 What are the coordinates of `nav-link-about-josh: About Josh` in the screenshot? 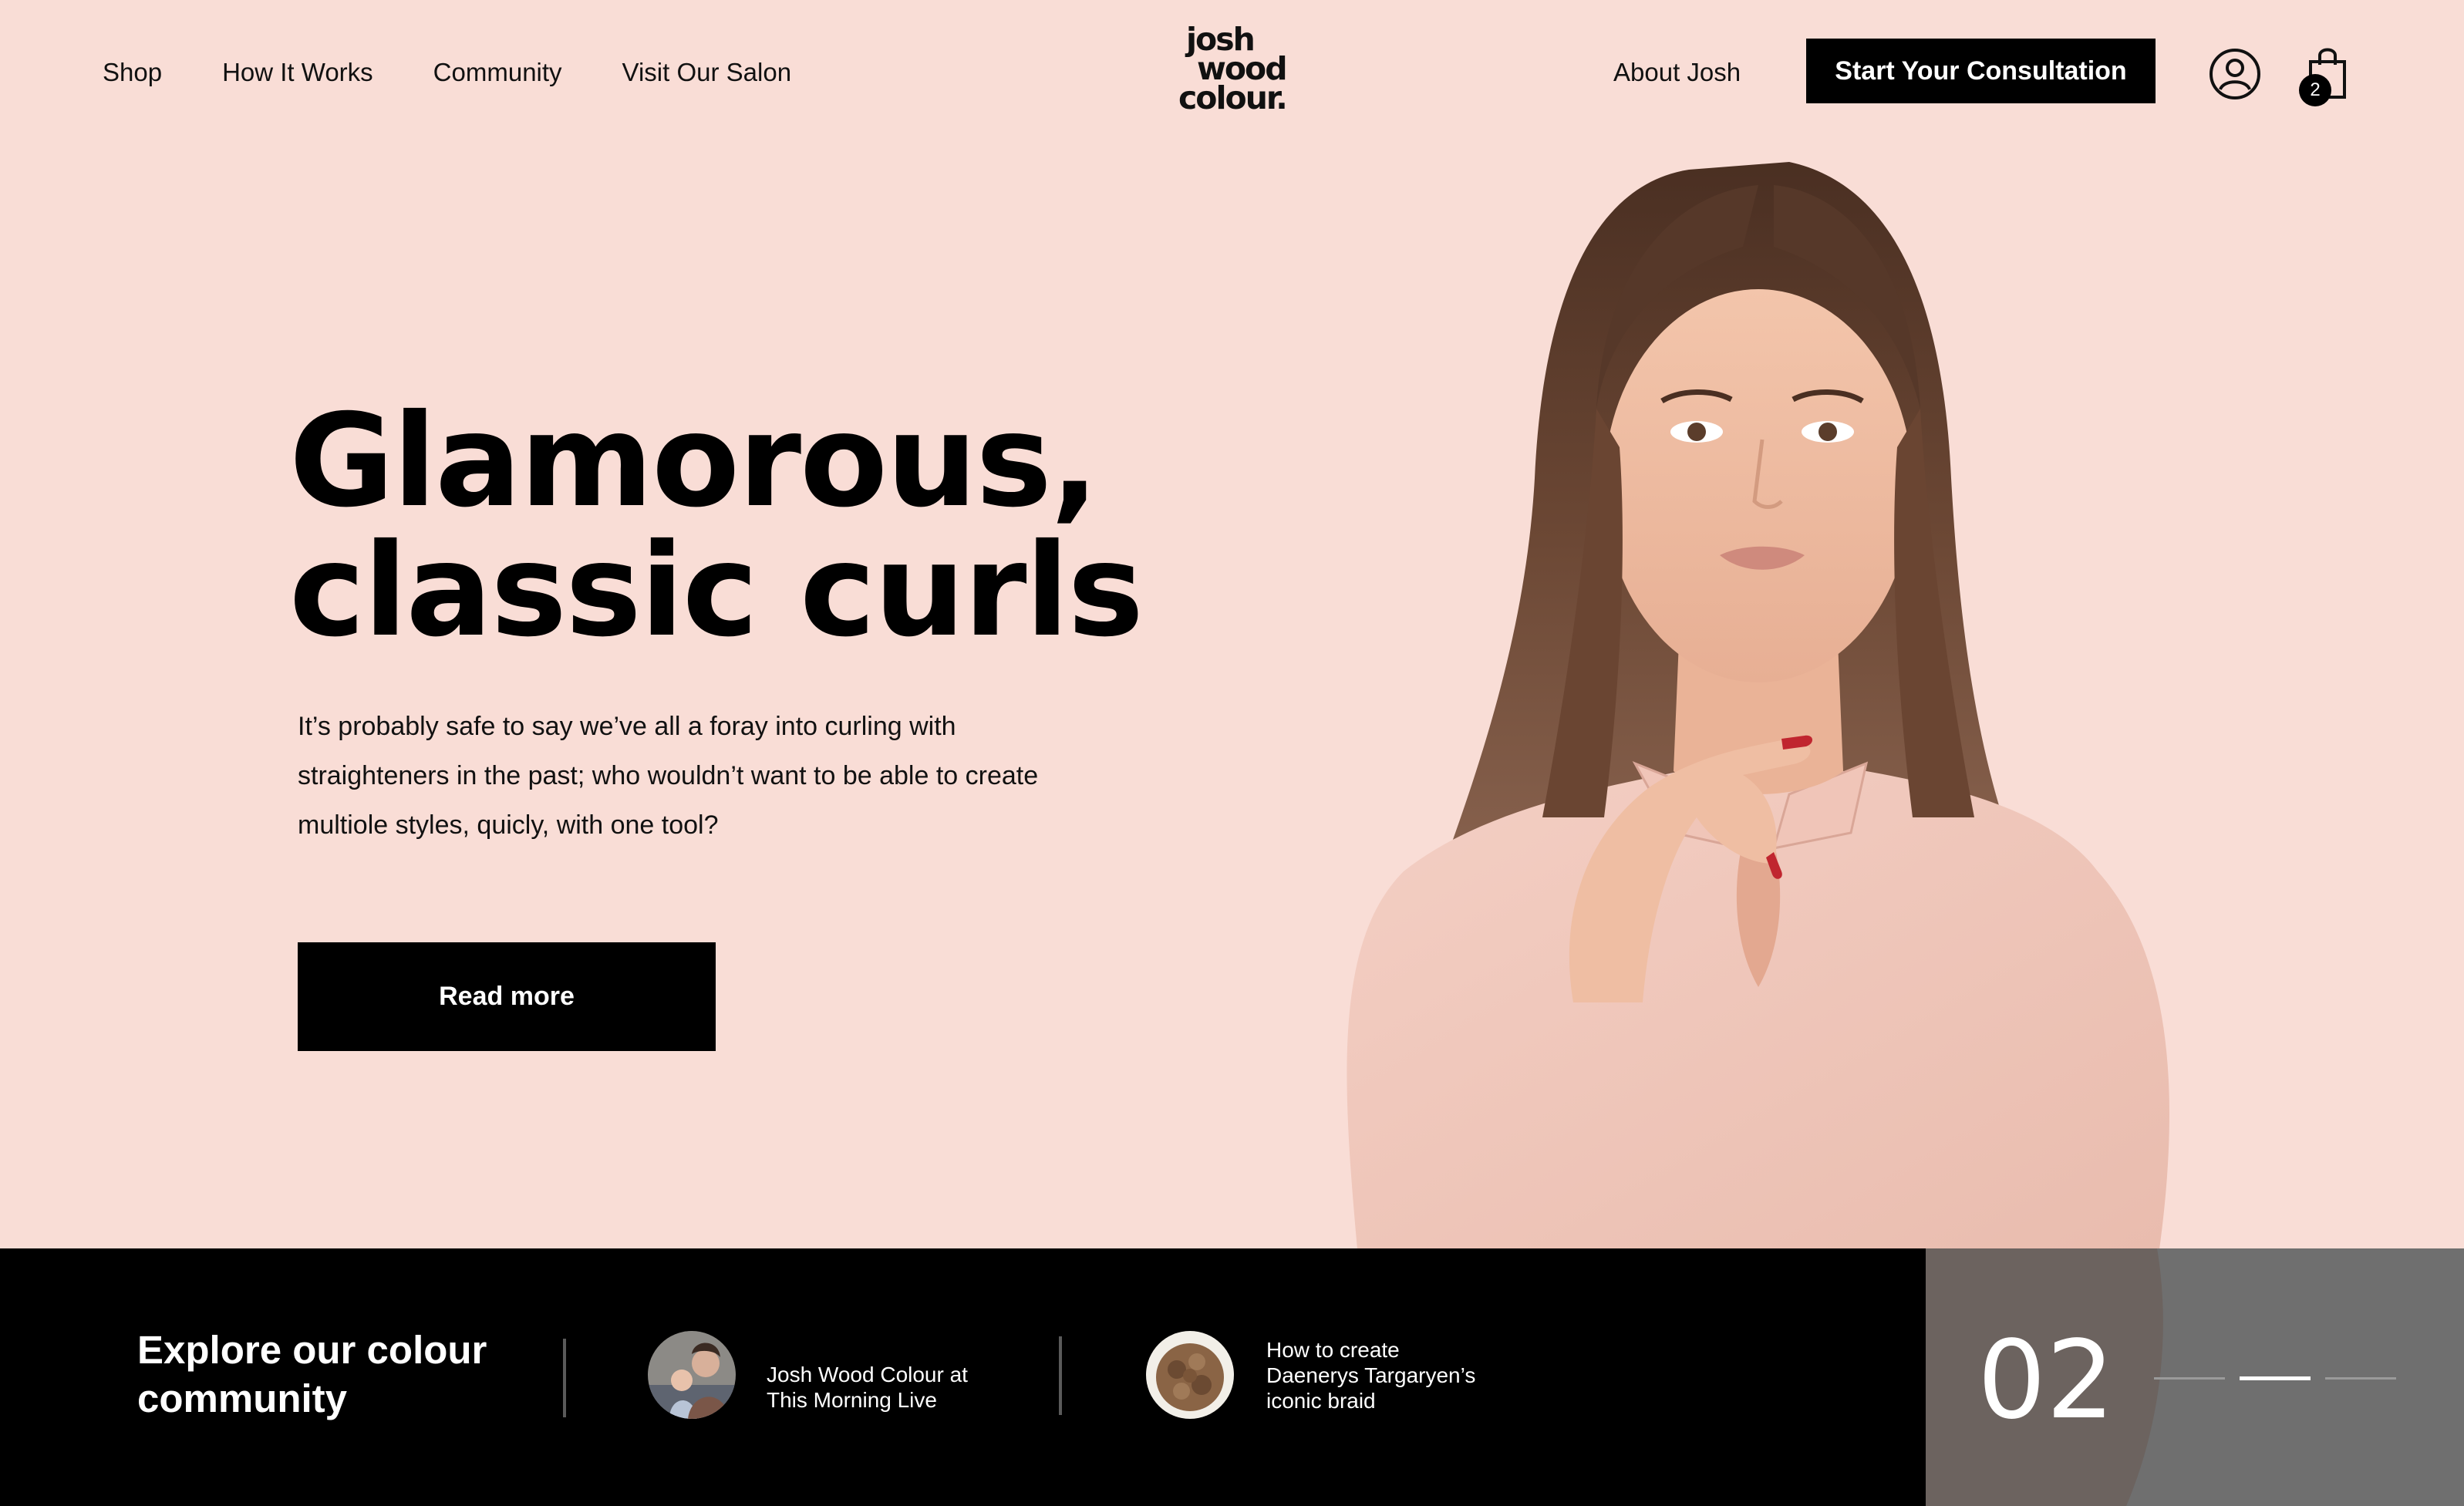 It's located at (1677, 72).